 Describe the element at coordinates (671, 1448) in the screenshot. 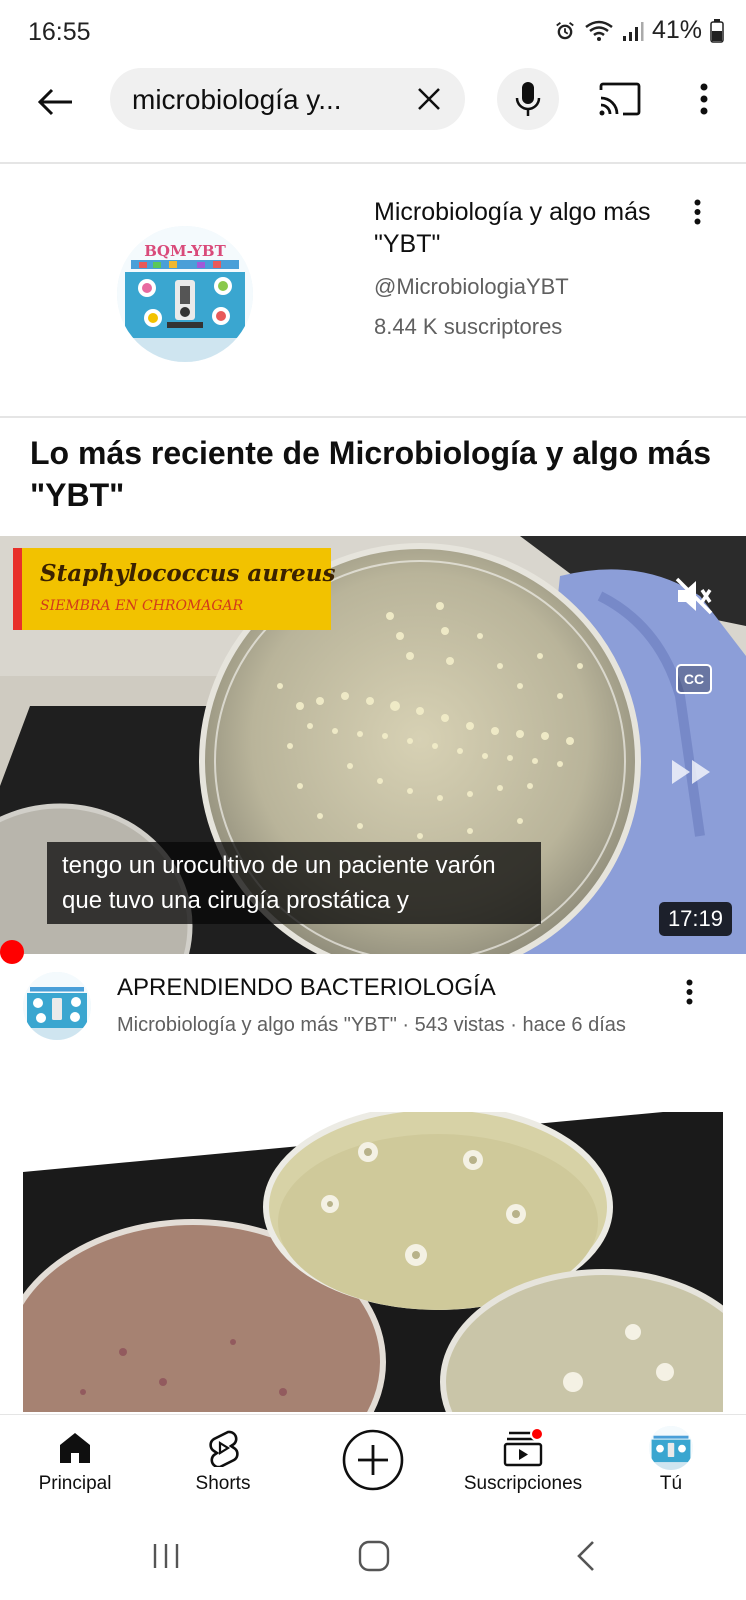

I see `avatar` at that location.